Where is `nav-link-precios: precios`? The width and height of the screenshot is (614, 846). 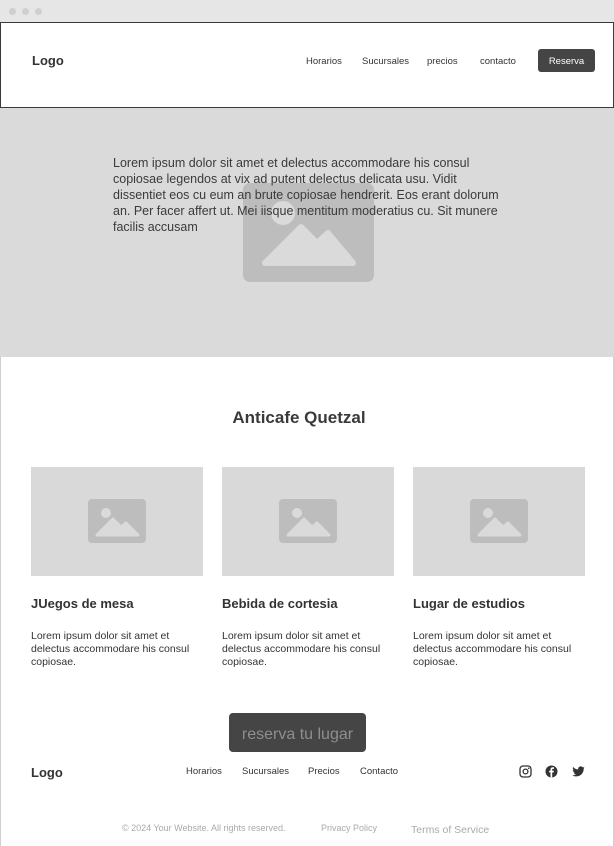 nav-link-precios: precios is located at coordinates (442, 61).